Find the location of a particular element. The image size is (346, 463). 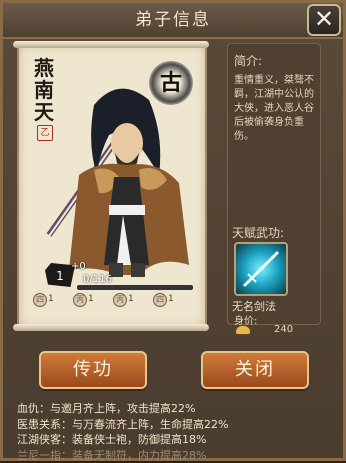

exp-text: 0/116 is located at coordinates (97, 279).